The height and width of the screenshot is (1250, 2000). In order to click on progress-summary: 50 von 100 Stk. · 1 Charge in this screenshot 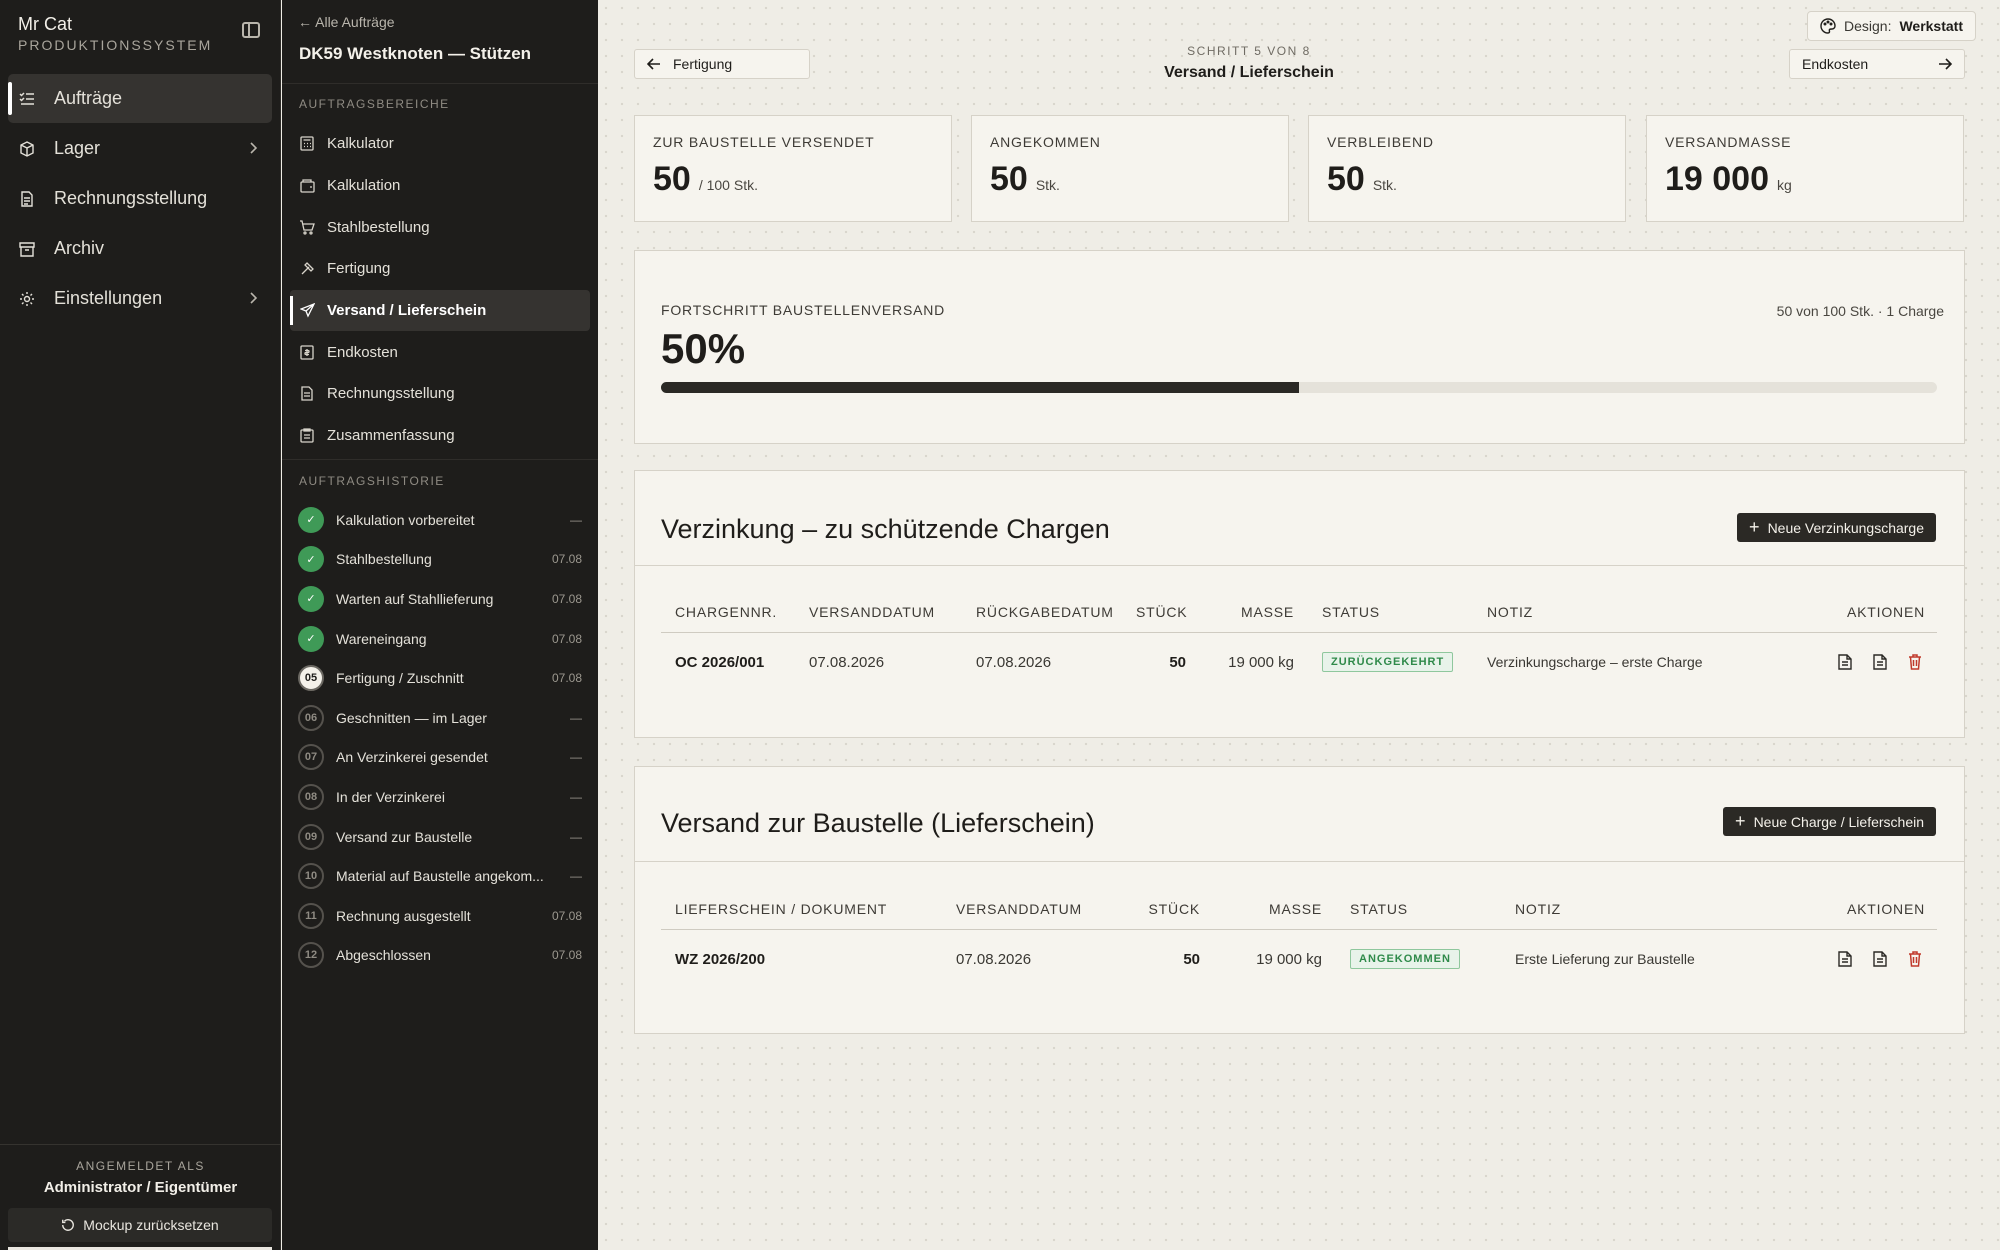, I will do `click(1860, 311)`.